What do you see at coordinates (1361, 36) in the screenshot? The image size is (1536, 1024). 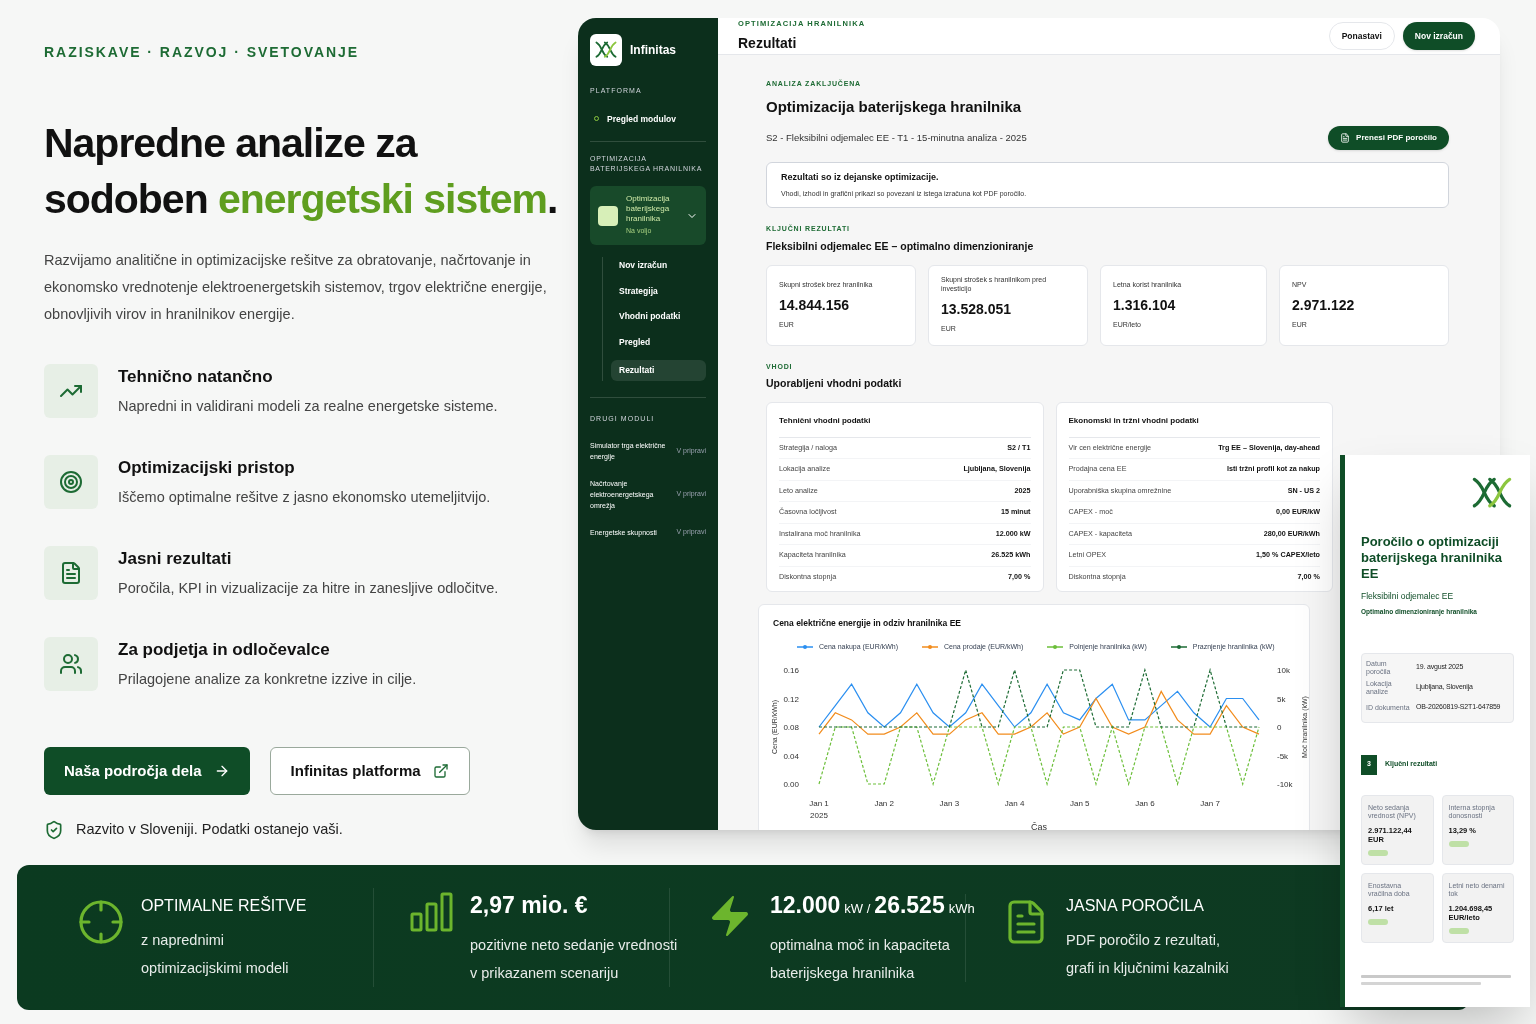 I see `secondary-button: Ponastavi` at bounding box center [1361, 36].